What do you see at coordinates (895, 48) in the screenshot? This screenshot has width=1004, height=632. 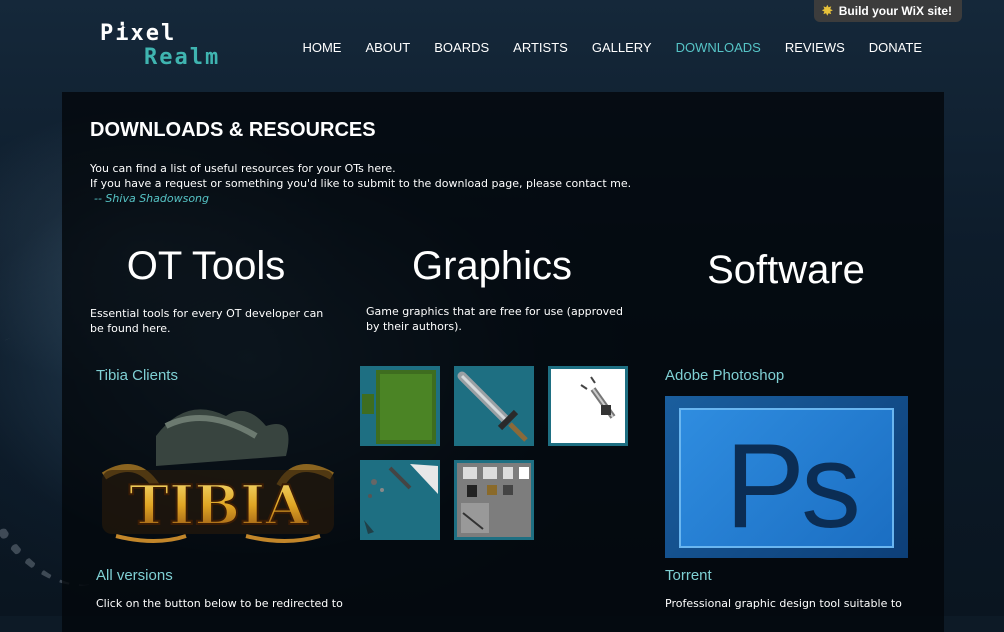 I see `nav-donate: DONATE` at bounding box center [895, 48].